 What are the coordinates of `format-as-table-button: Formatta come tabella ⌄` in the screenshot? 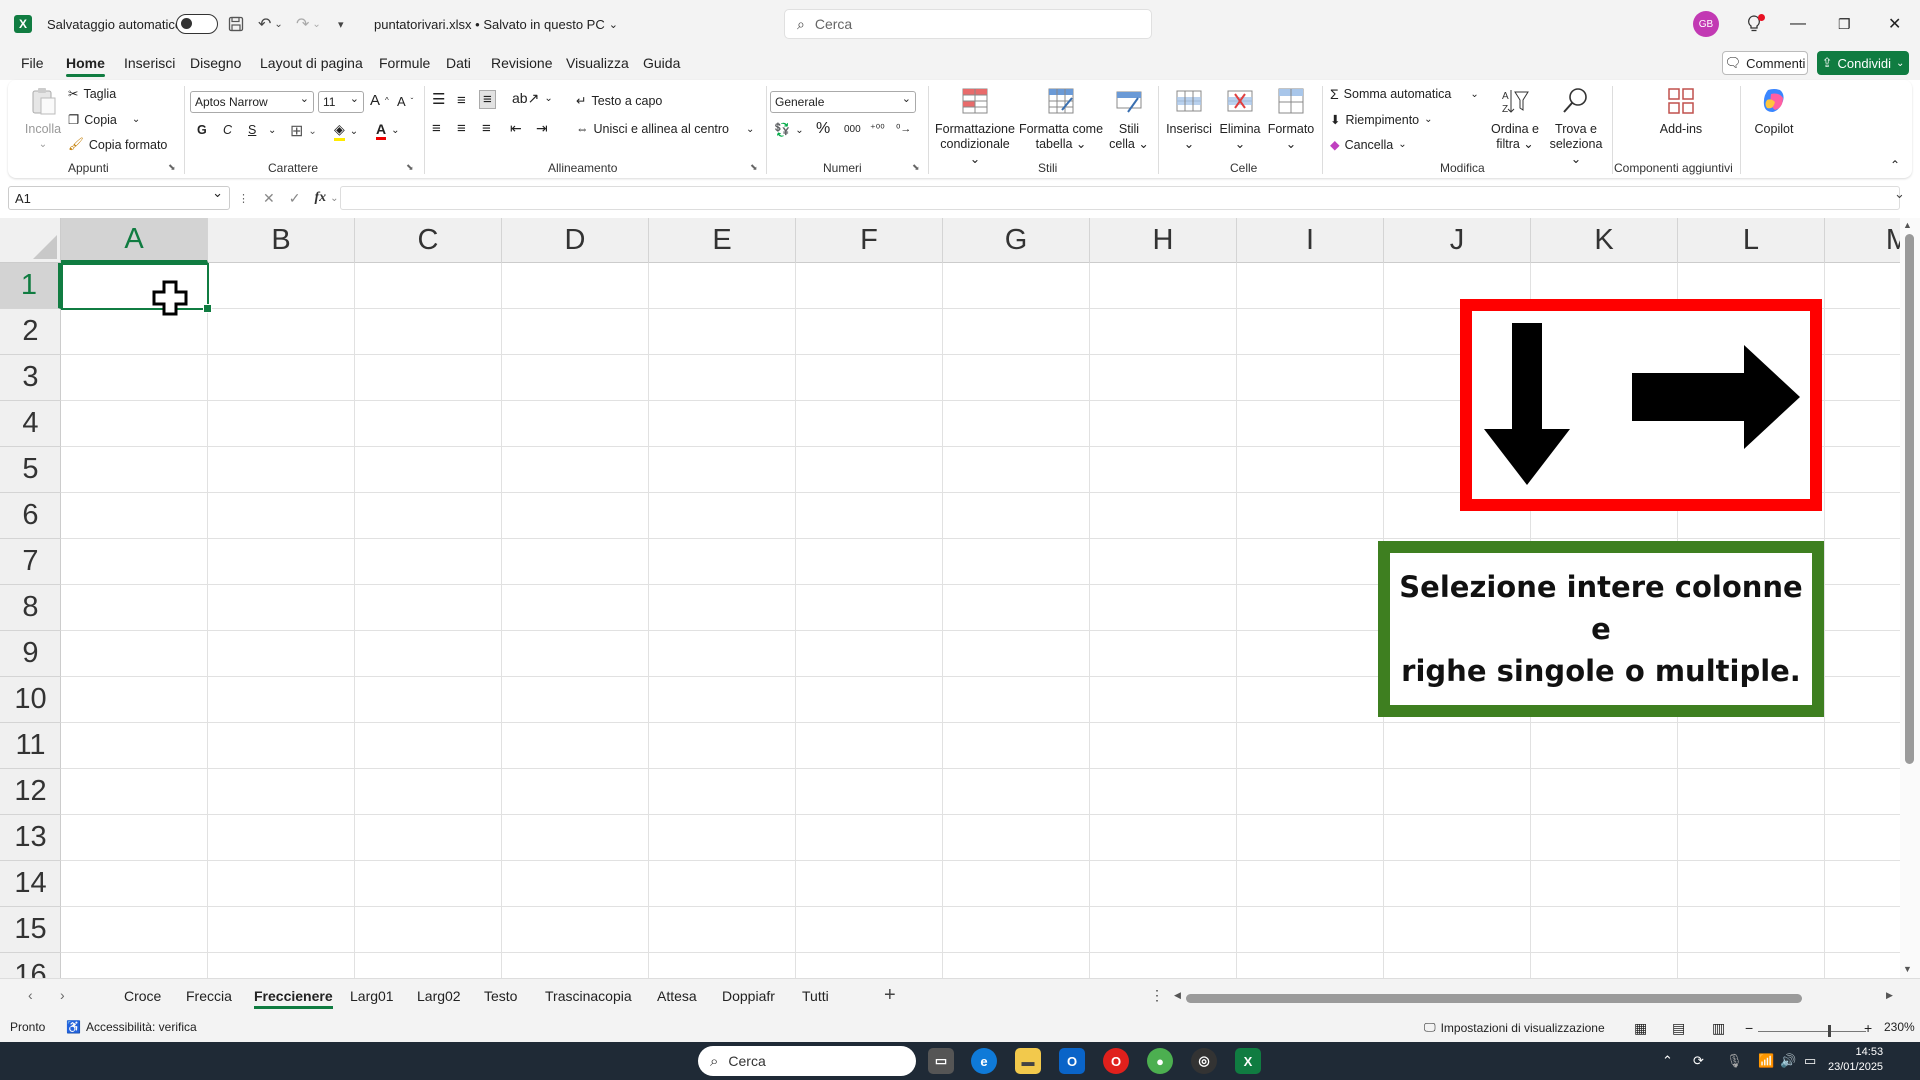 It's located at (1061, 119).